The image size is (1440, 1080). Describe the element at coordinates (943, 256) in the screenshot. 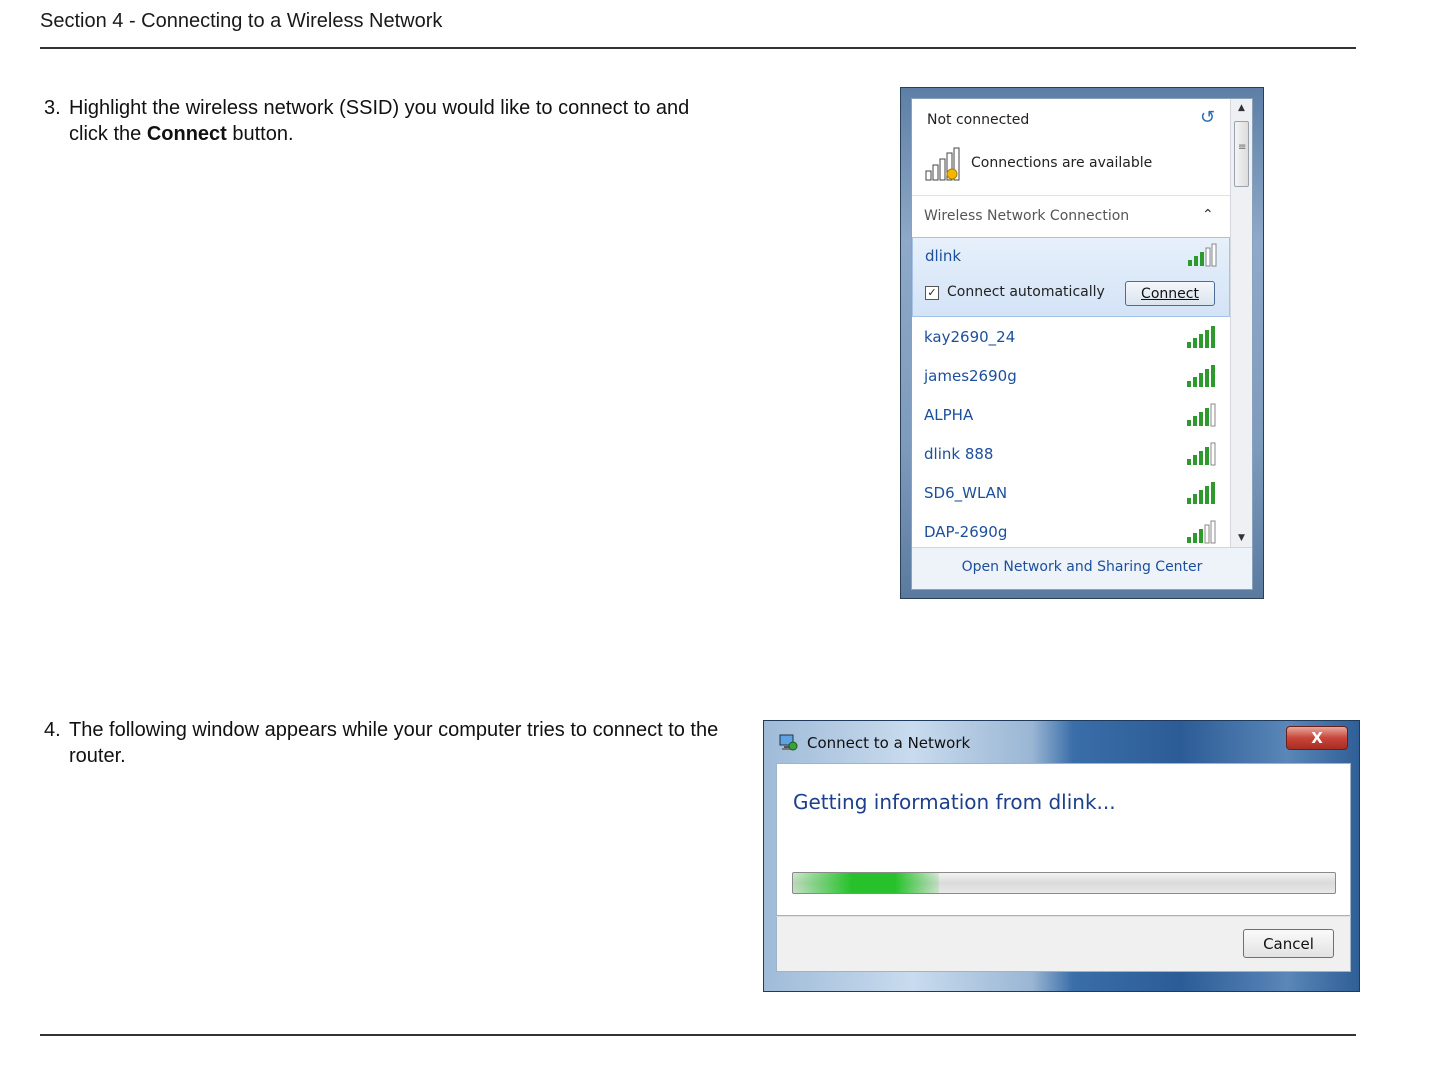

I see `network-name: dlink` at that location.